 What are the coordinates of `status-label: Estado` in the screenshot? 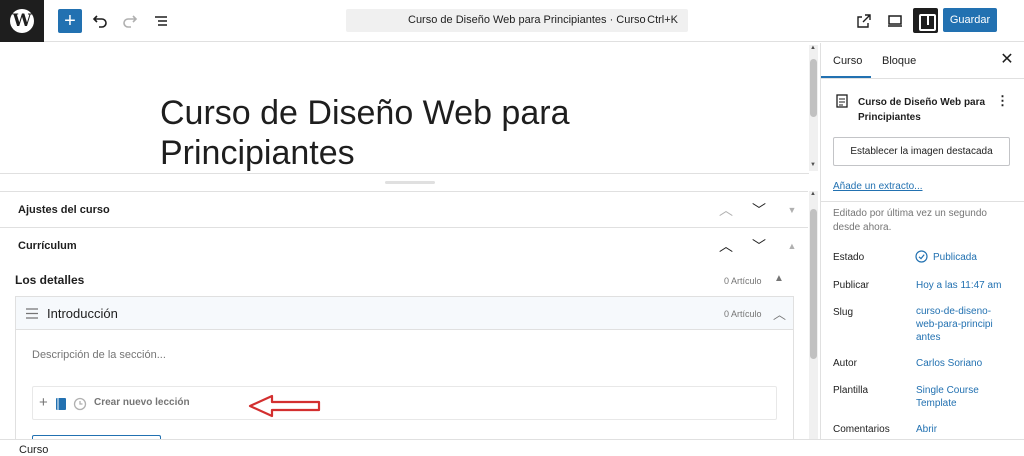 It's located at (849, 257).